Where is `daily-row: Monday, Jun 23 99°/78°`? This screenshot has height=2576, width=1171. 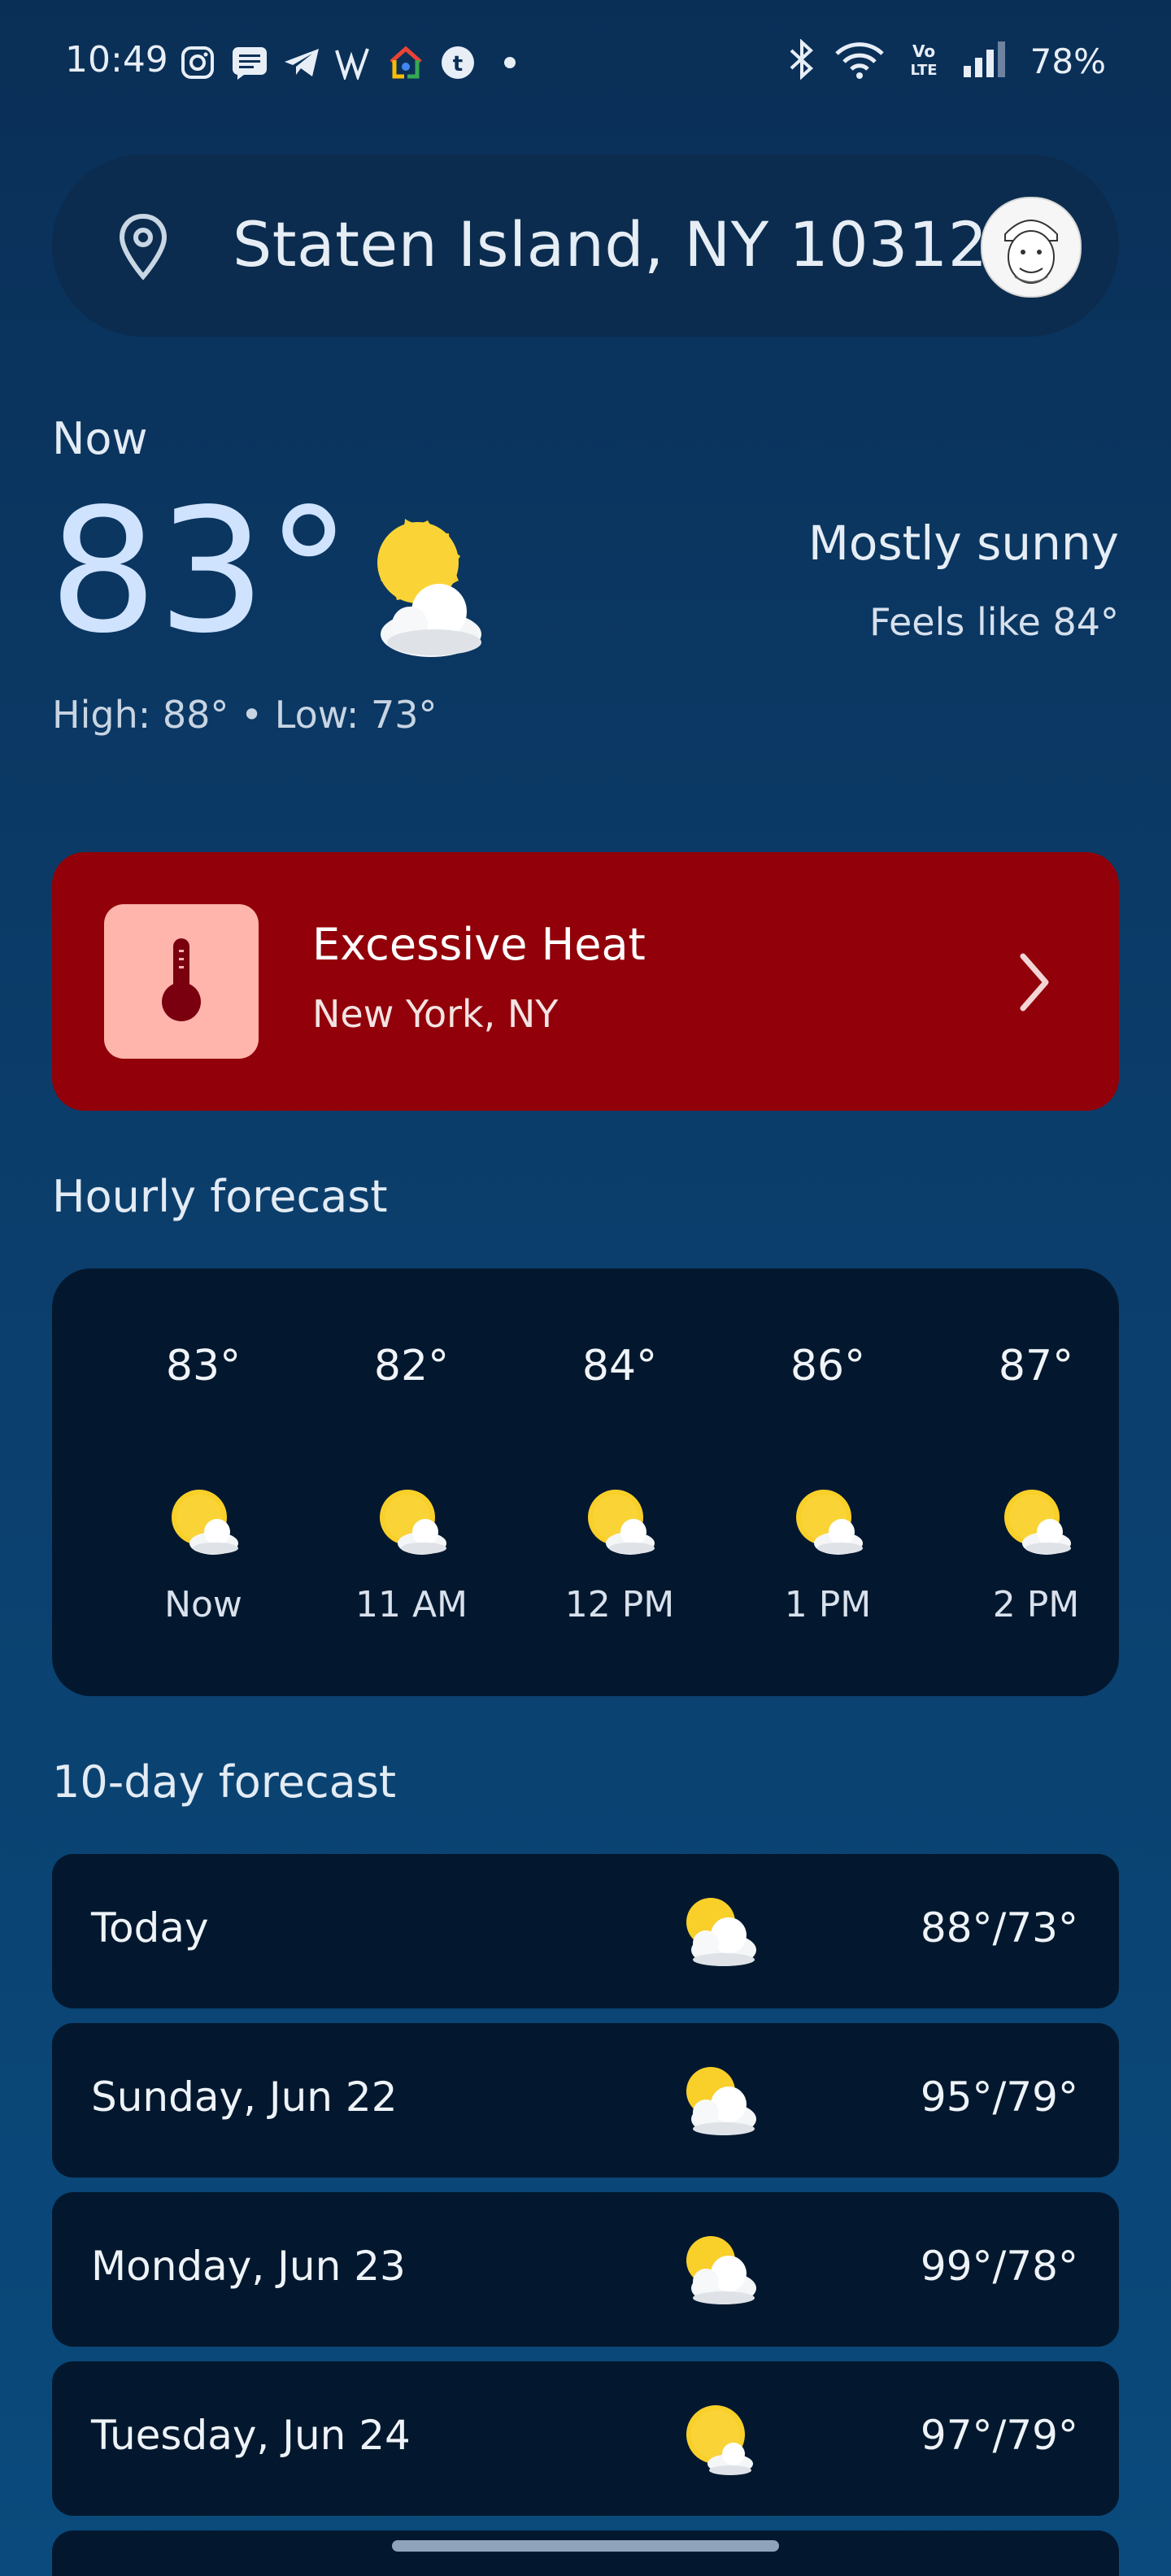
daily-row: Monday, Jun 23 99°/78° is located at coordinates (585, 2269).